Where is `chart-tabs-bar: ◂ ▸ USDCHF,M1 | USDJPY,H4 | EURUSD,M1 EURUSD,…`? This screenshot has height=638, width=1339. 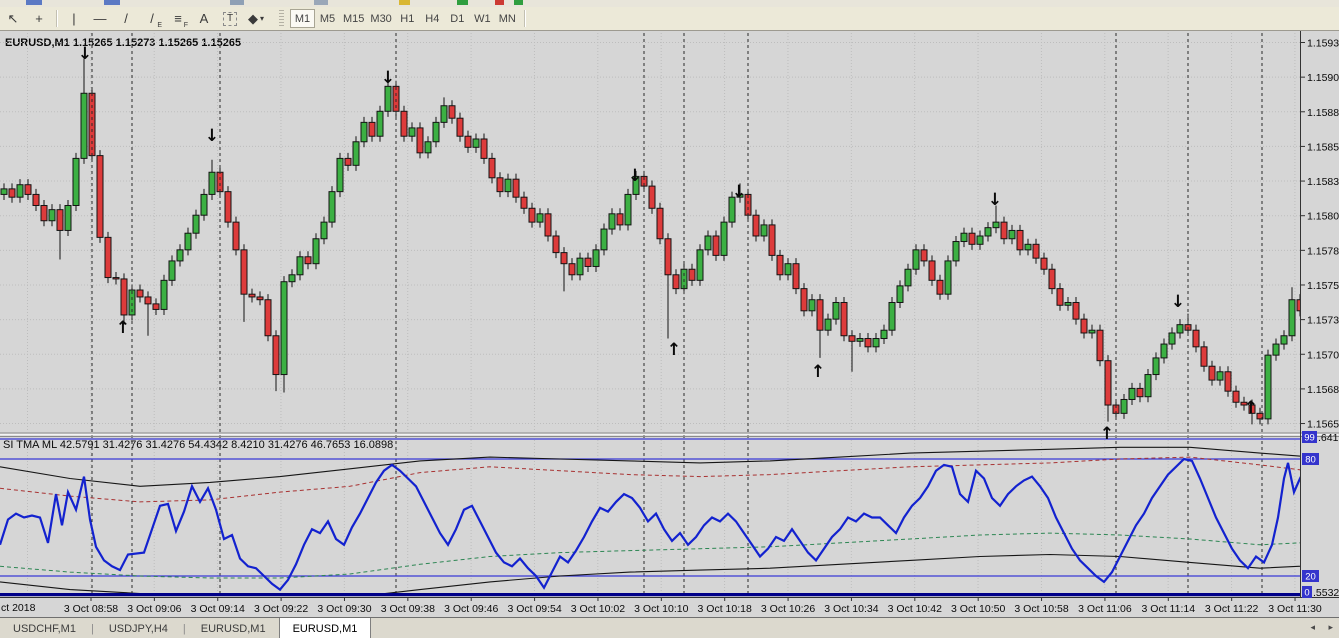
chart-tabs-bar: ◂ ▸ USDCHF,M1 | USDJPY,H4 | EURUSD,M1 EURUSD,… is located at coordinates (669, 627).